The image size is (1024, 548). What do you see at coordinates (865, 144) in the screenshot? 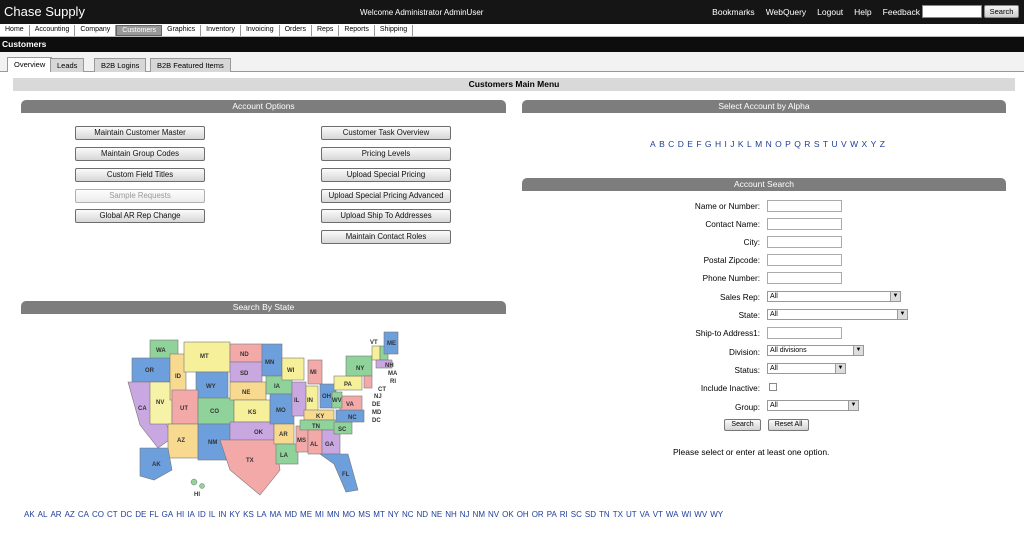
I see `alpha-link: X` at bounding box center [865, 144].